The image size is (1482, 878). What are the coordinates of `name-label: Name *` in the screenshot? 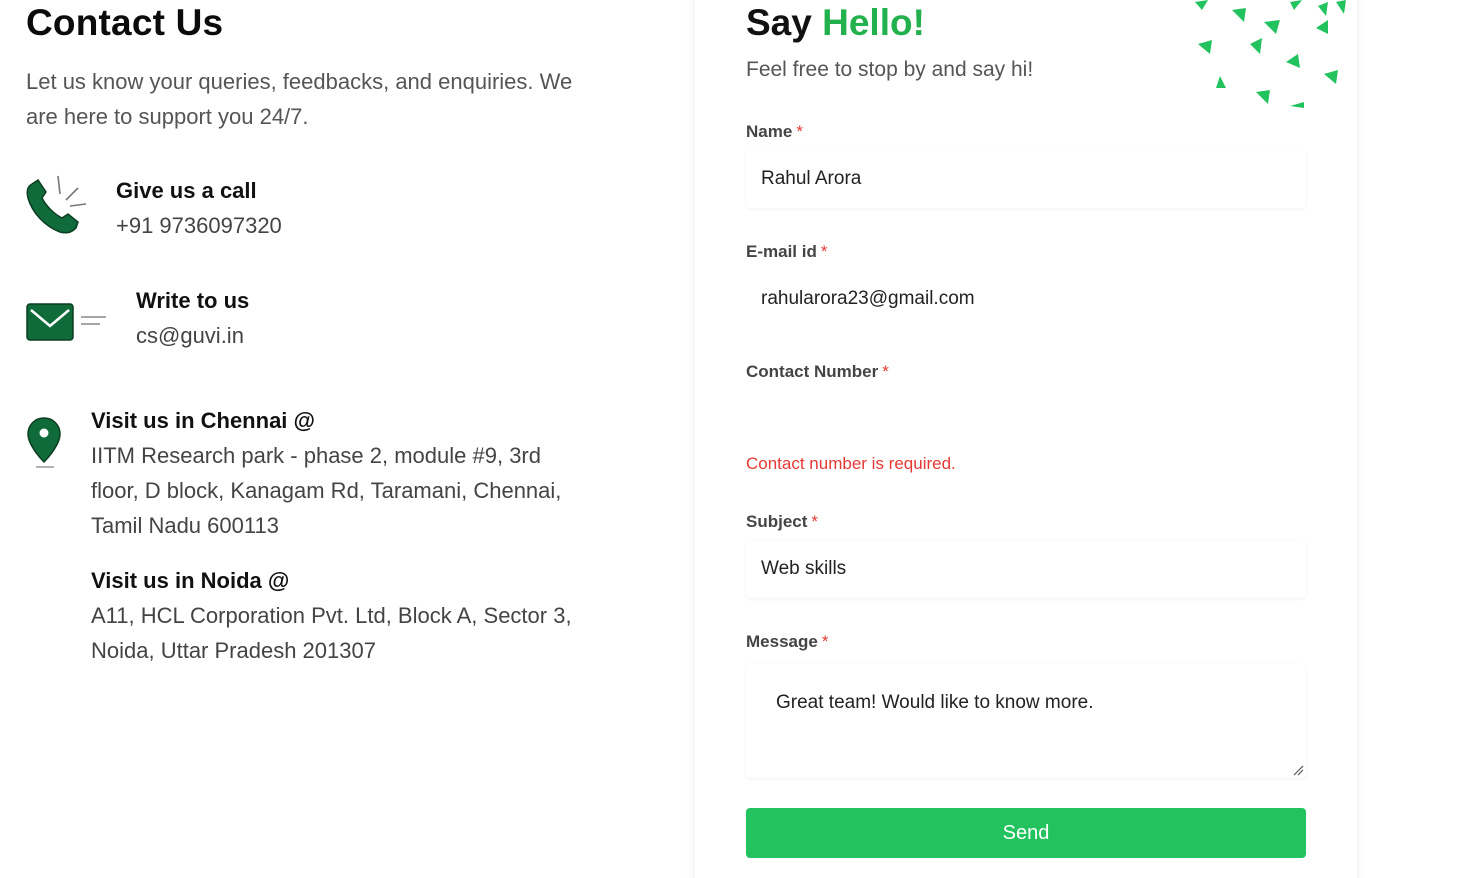 It's located at (774, 132).